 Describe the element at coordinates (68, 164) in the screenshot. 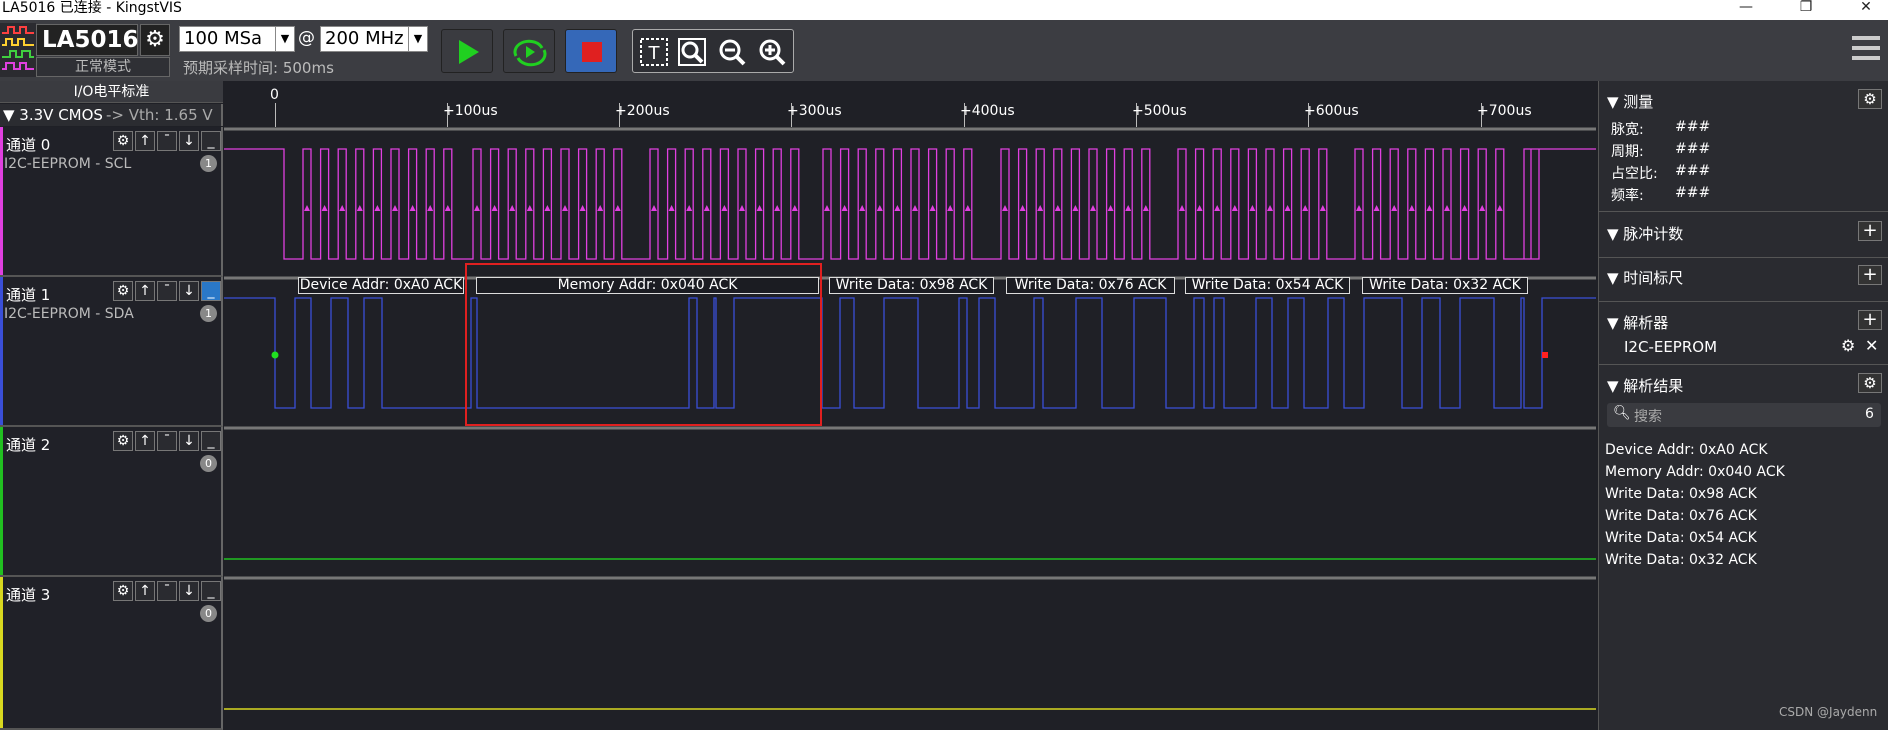

I see `channel-protocol: I2C-EEPROM - SCL` at that location.